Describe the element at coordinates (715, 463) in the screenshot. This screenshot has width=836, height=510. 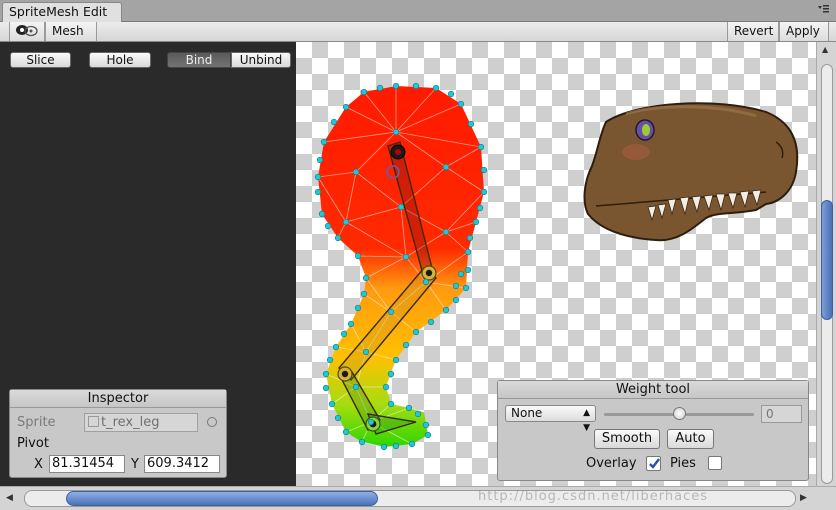
I see `pies-checkbox` at that location.